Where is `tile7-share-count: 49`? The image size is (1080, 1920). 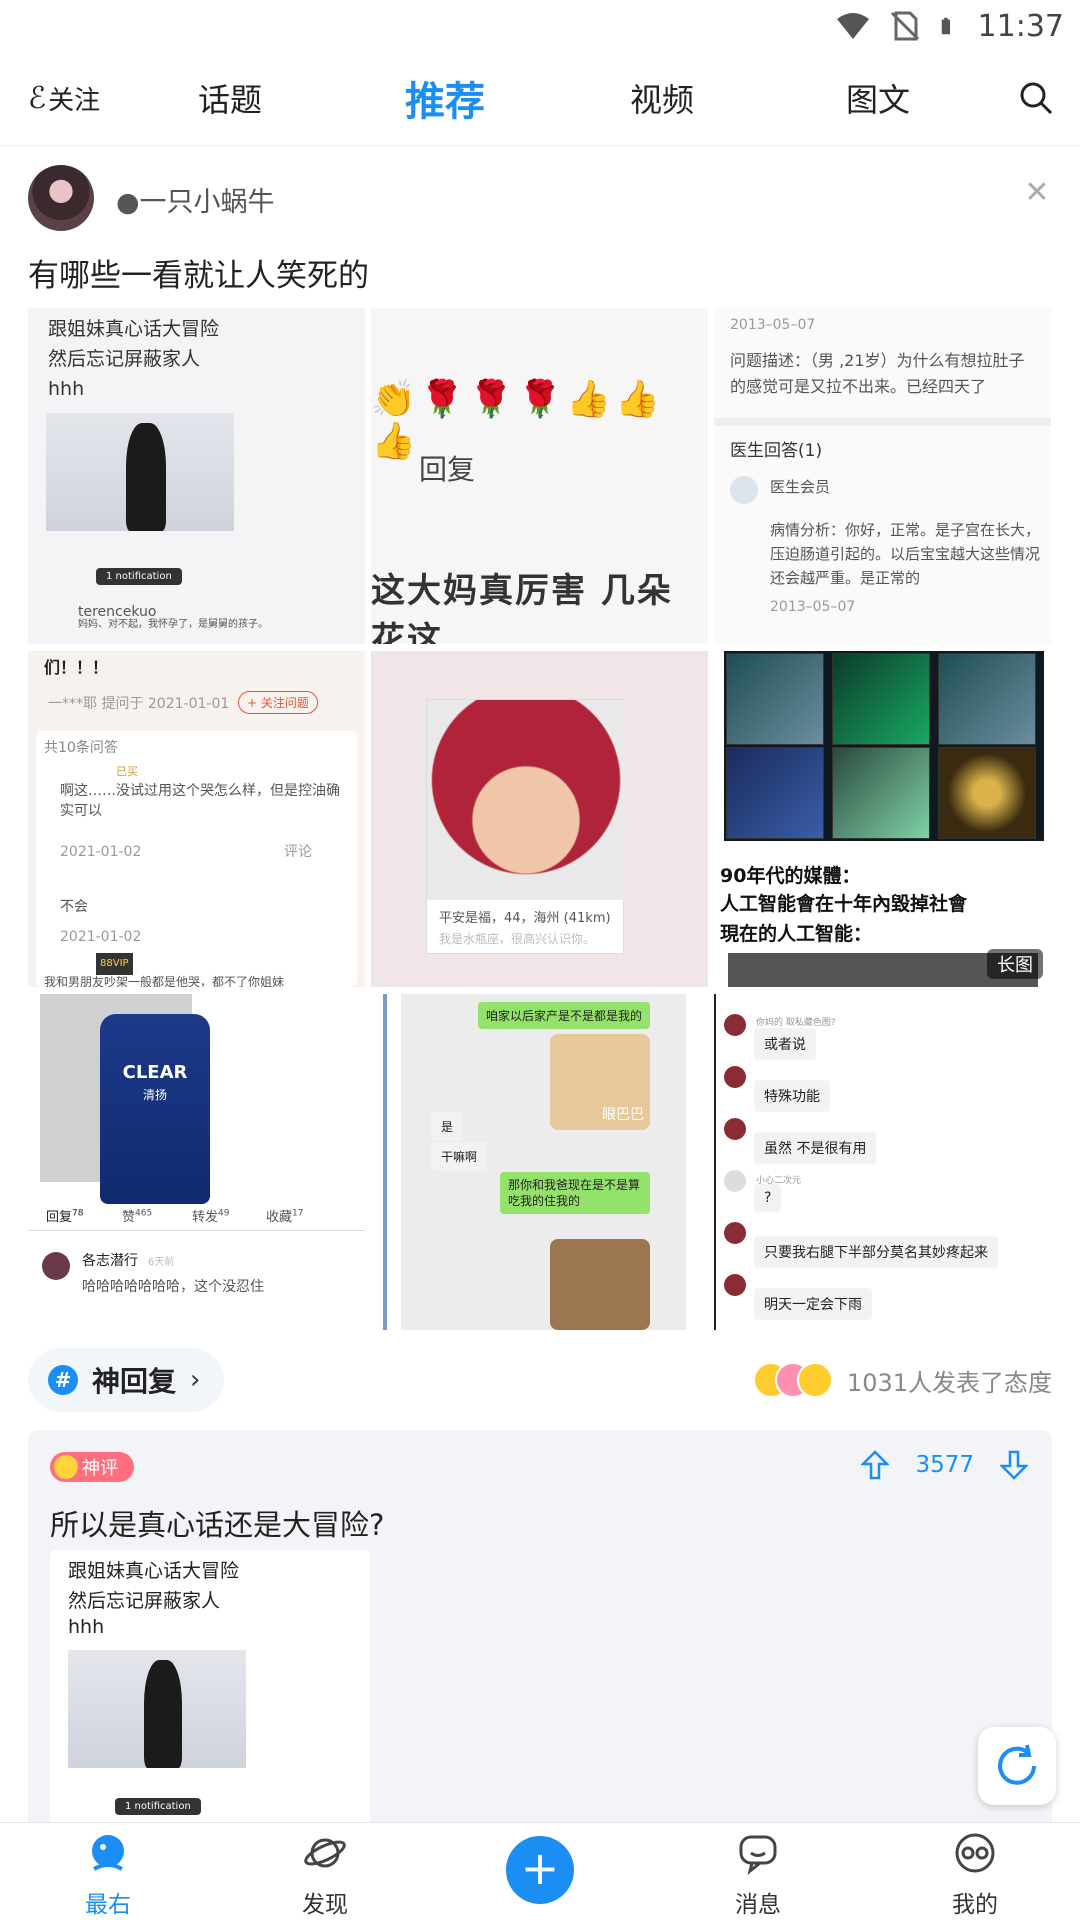 tile7-share-count: 49 is located at coordinates (224, 1213).